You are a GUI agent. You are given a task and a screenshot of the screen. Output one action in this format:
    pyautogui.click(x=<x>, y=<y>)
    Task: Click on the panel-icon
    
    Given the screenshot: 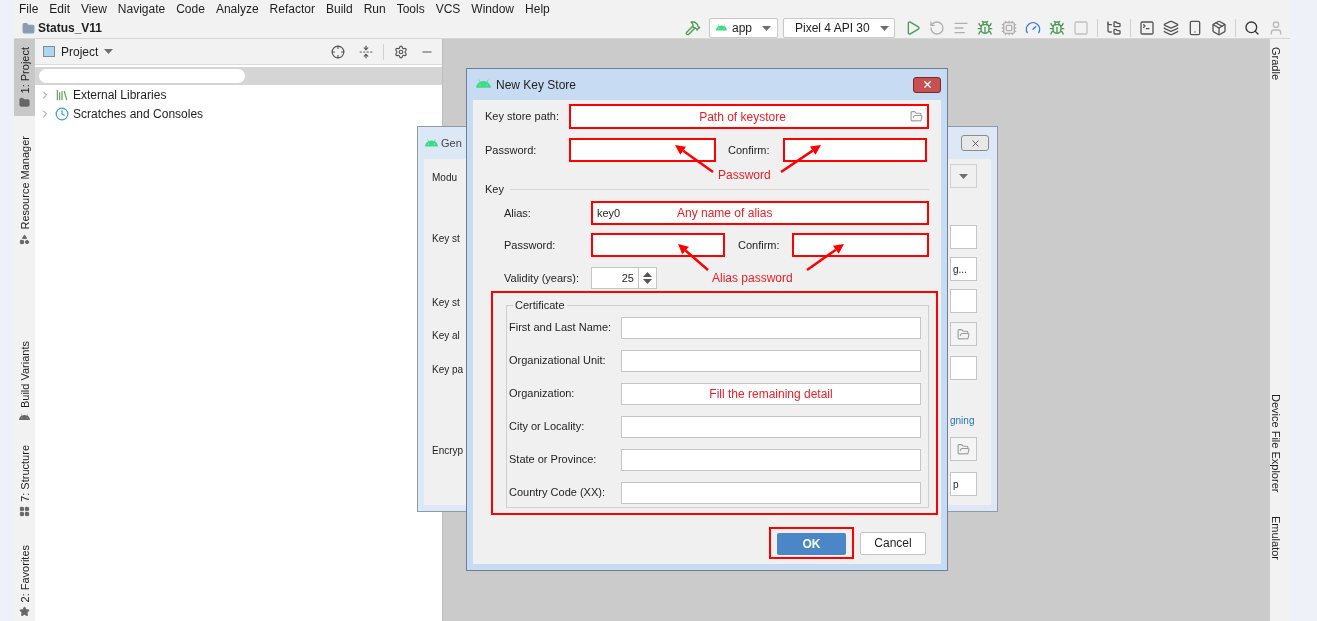 What is the action you would take?
    pyautogui.click(x=49, y=51)
    